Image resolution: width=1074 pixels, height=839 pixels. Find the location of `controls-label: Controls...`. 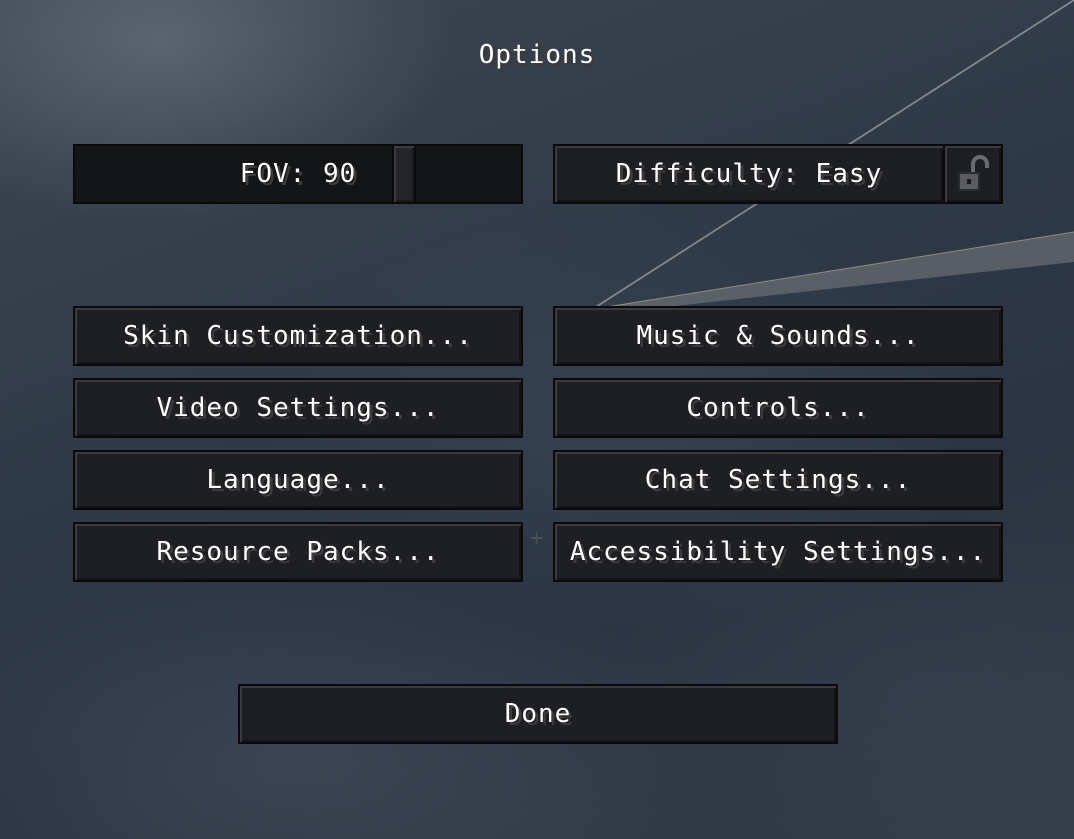

controls-label: Controls... is located at coordinates (778, 408).